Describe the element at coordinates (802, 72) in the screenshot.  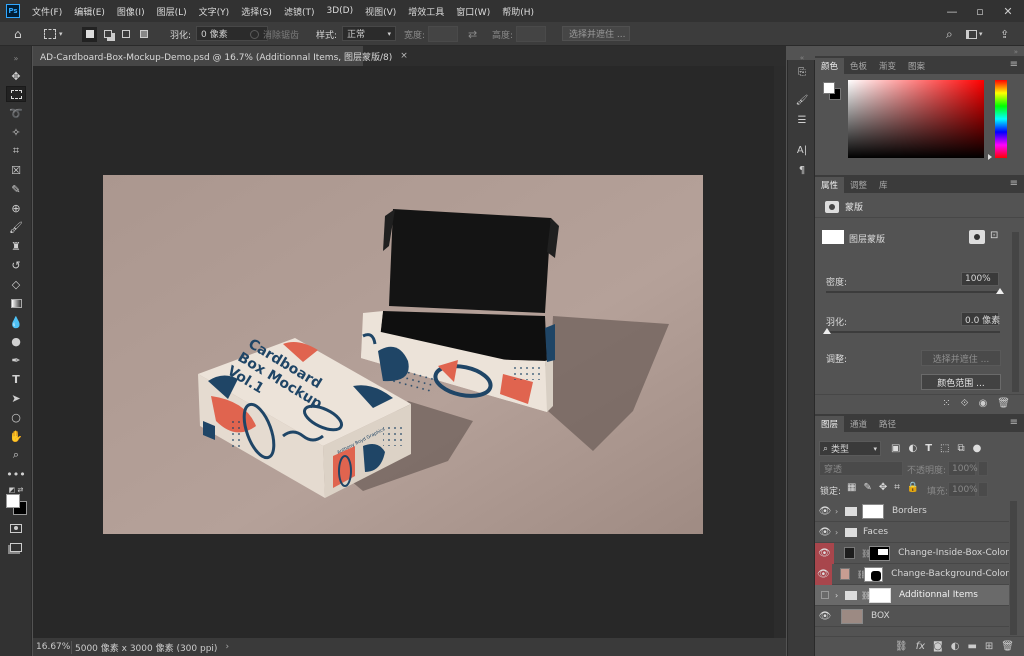
I see `history-panel-icon: ⎘` at that location.